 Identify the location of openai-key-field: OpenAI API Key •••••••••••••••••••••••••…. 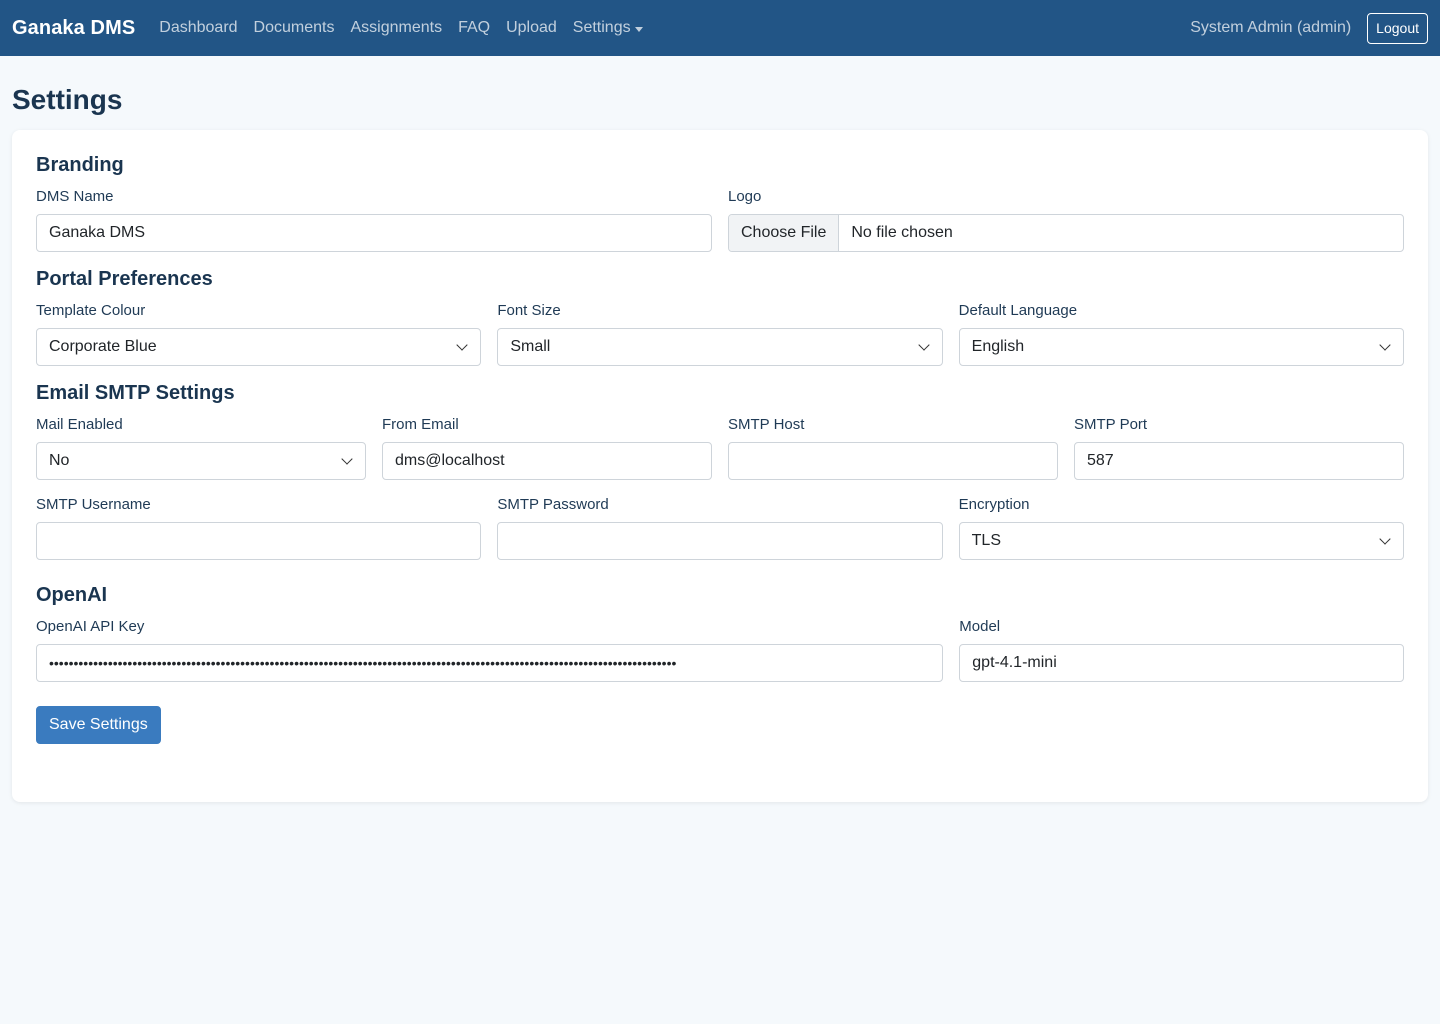
(490, 650).